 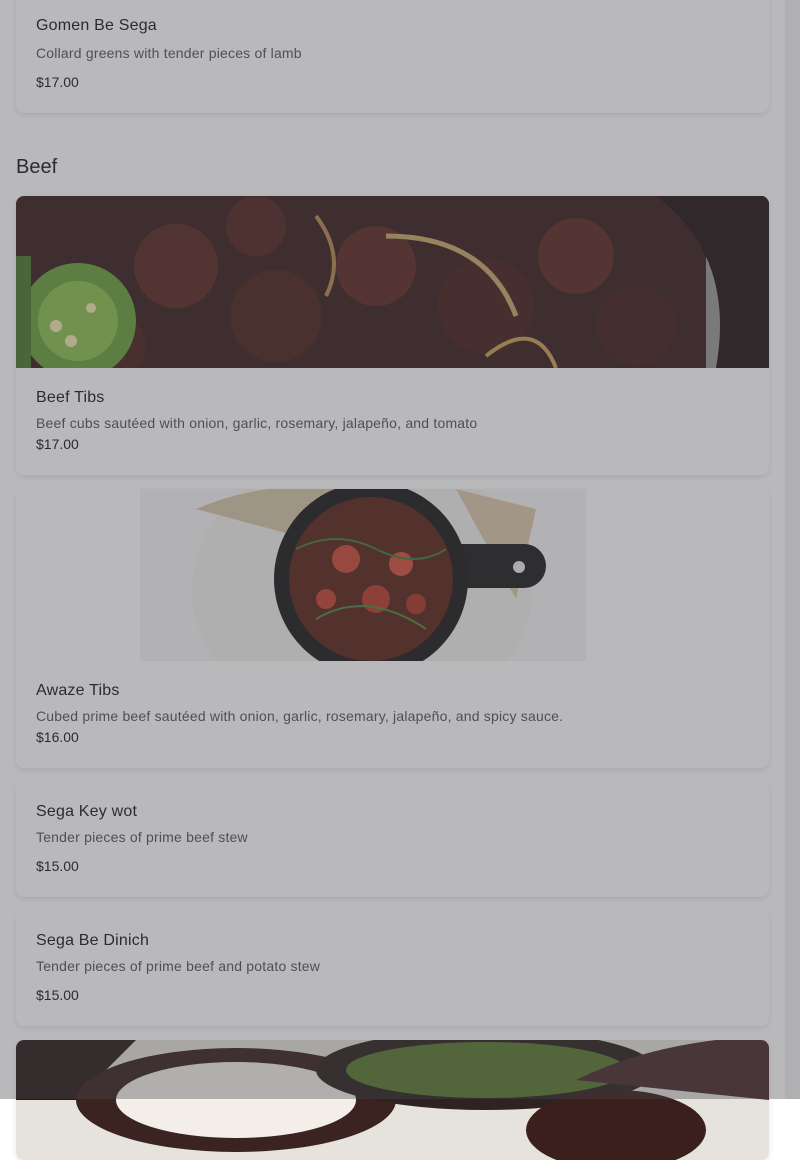 What do you see at coordinates (792, 549) in the screenshot?
I see `scrollbar` at bounding box center [792, 549].